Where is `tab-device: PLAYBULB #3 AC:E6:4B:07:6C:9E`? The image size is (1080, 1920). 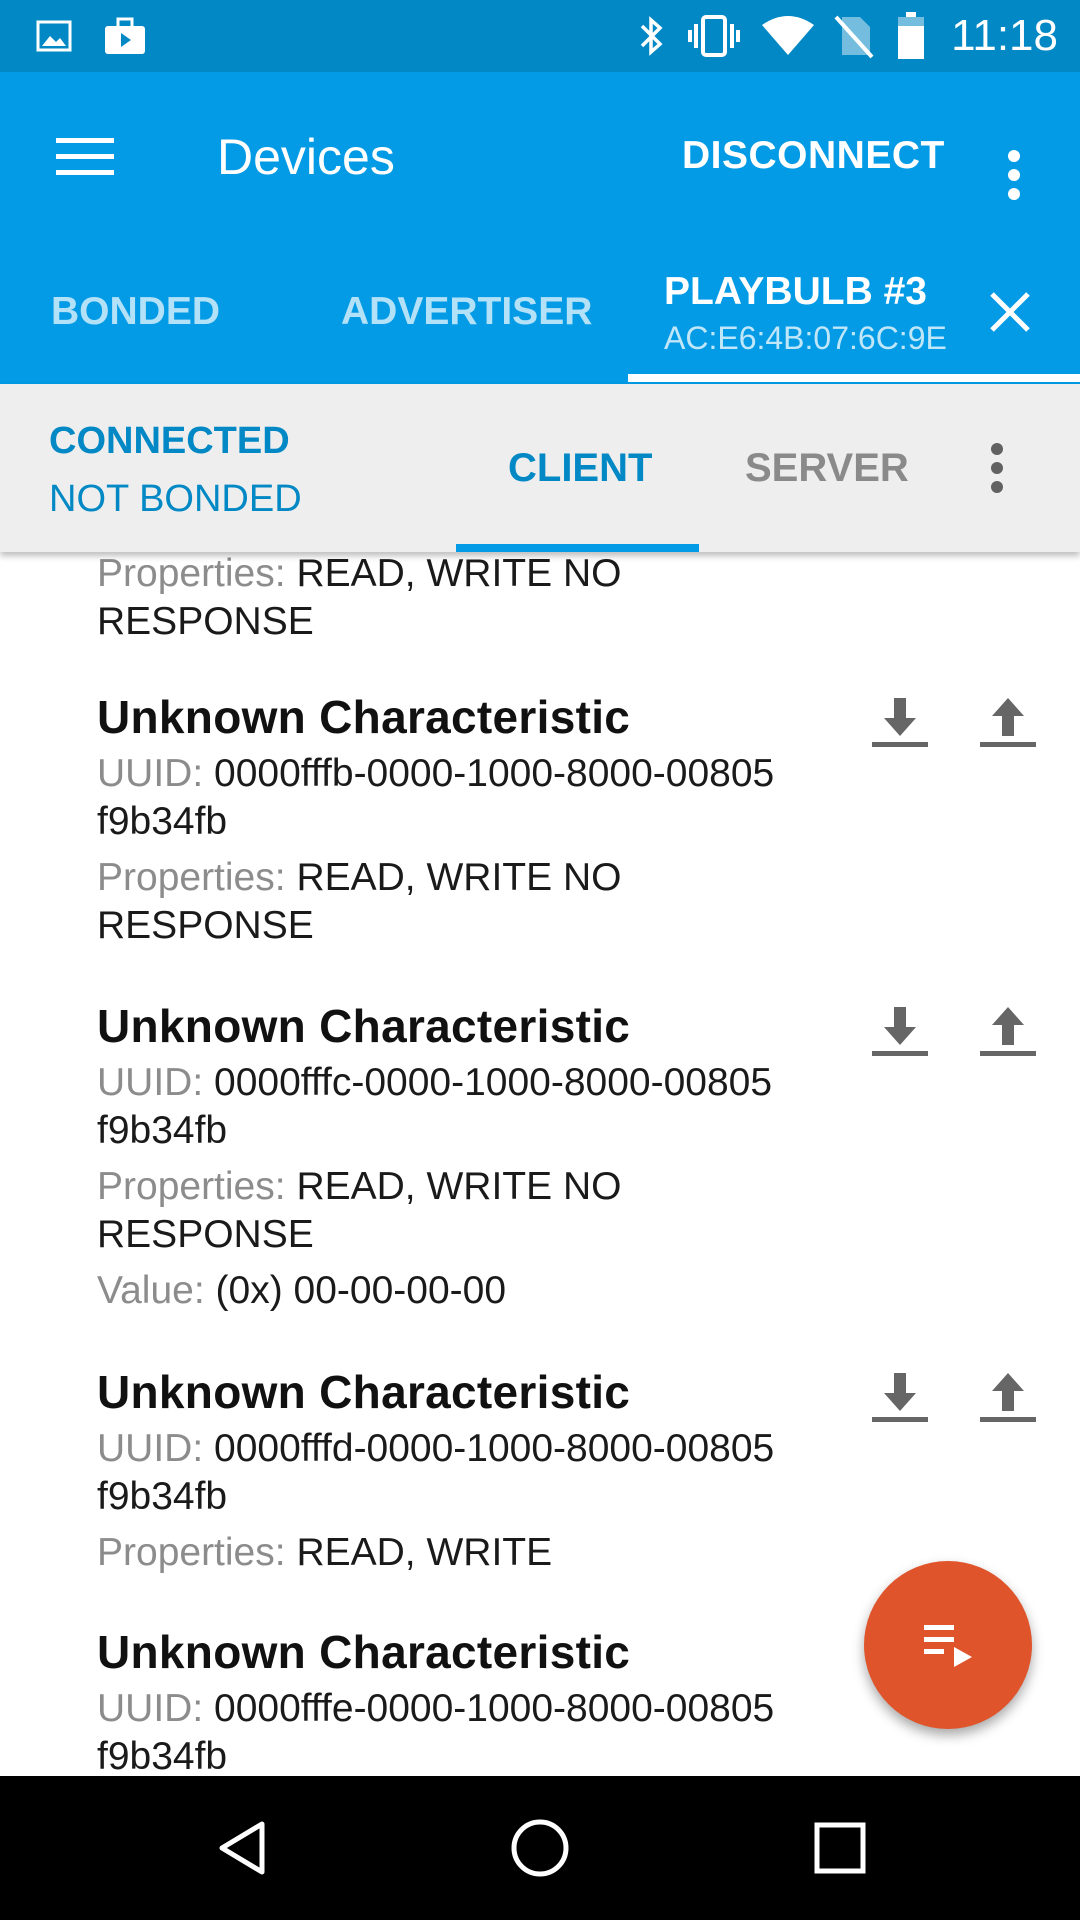
tab-device: PLAYBULB #3 AC:E6:4B:07:6C:9E is located at coordinates (805, 313).